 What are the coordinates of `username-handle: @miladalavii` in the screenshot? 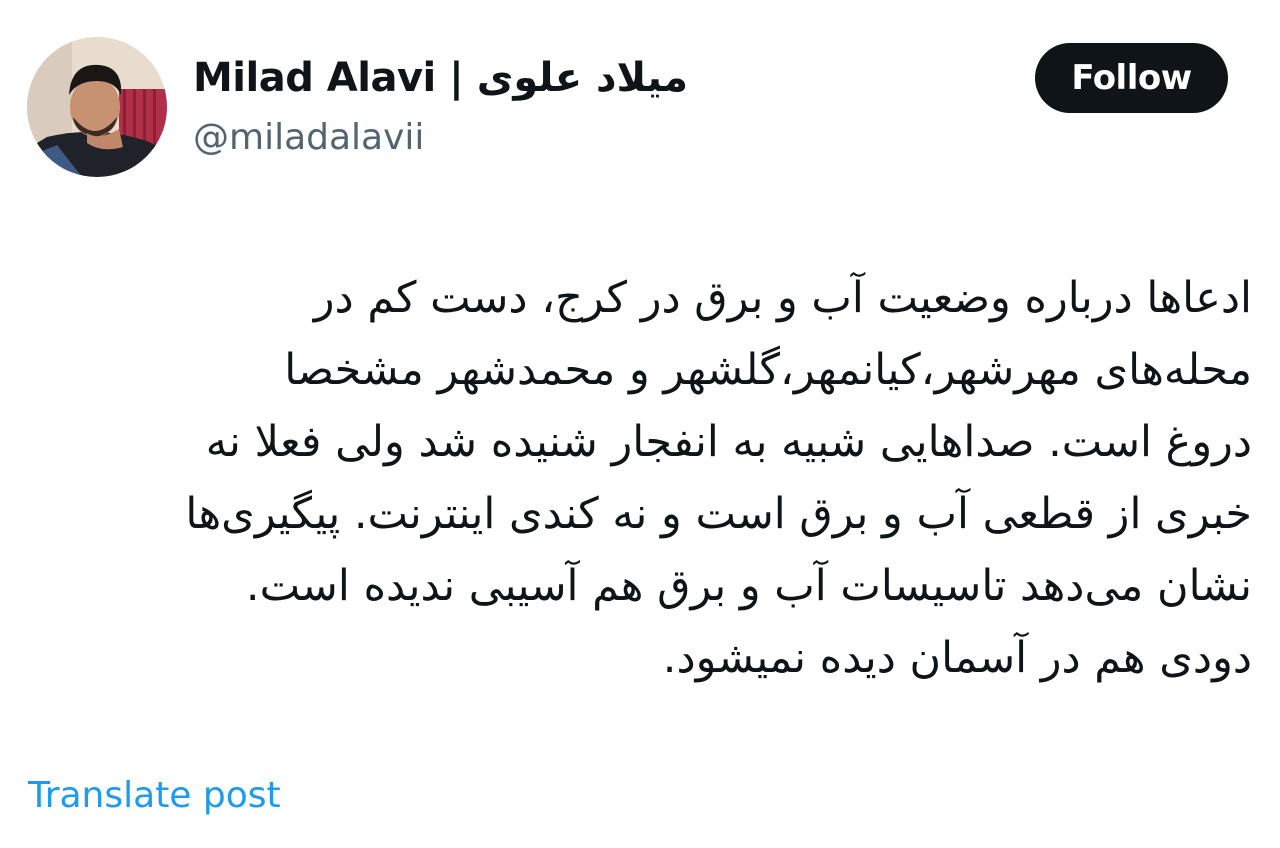 It's located at (593, 138).